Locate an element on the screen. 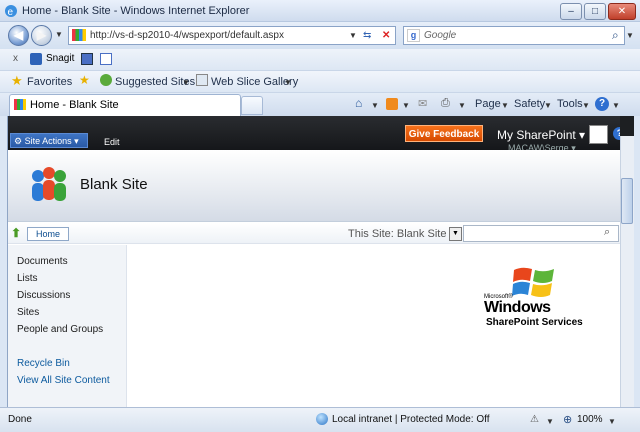 This screenshot has height=432, width=640. page-menu: Page is located at coordinates (488, 104).